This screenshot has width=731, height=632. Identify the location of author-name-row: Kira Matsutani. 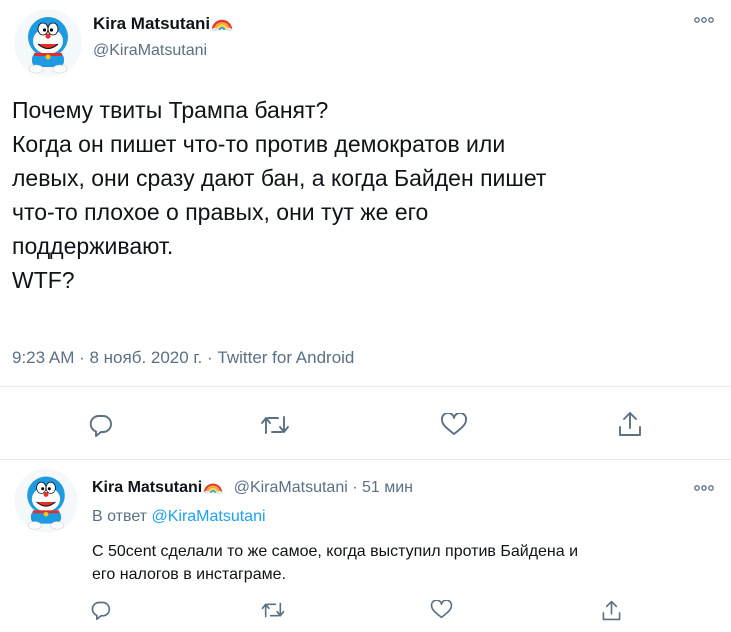
(163, 25).